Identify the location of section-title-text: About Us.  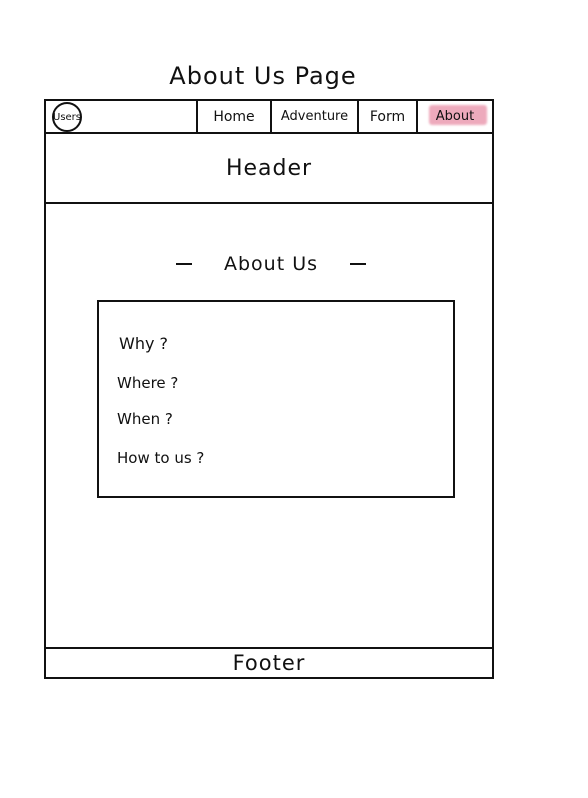
(271, 264).